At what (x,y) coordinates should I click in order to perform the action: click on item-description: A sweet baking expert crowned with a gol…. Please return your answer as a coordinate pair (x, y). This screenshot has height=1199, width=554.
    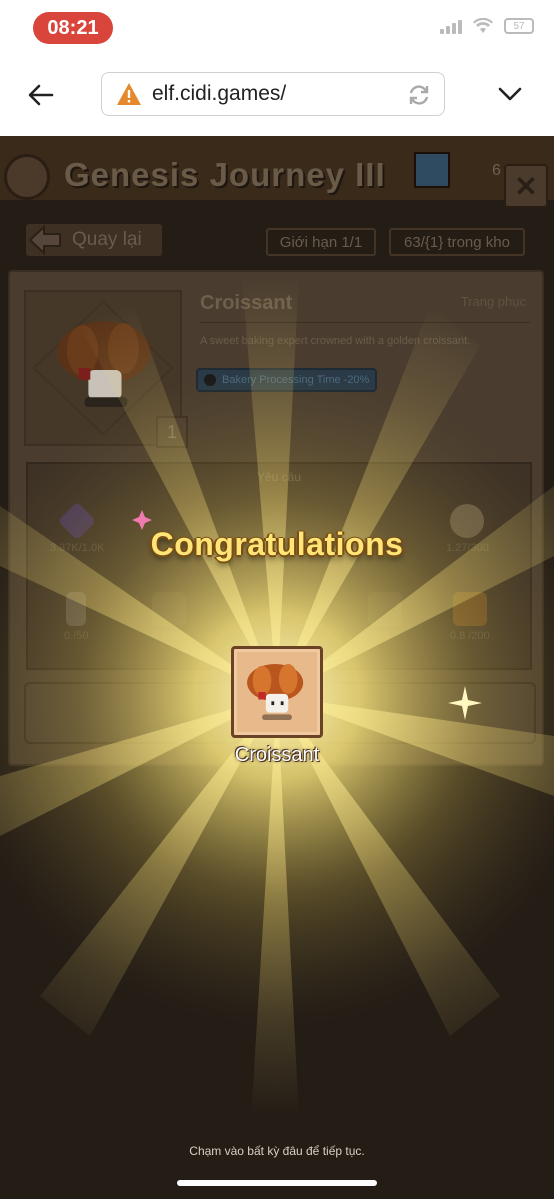
    Looking at the image, I should click on (365, 334).